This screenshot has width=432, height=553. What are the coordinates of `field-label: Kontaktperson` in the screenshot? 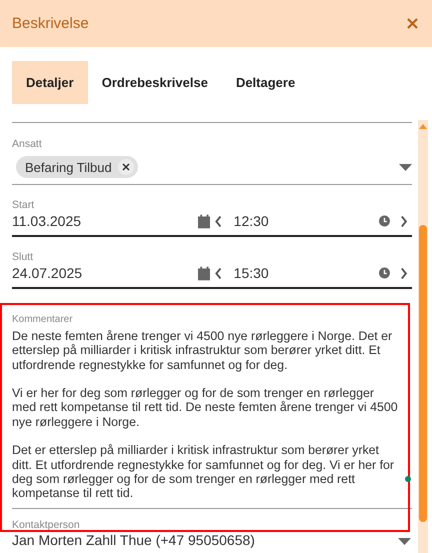 It's located at (46, 524).